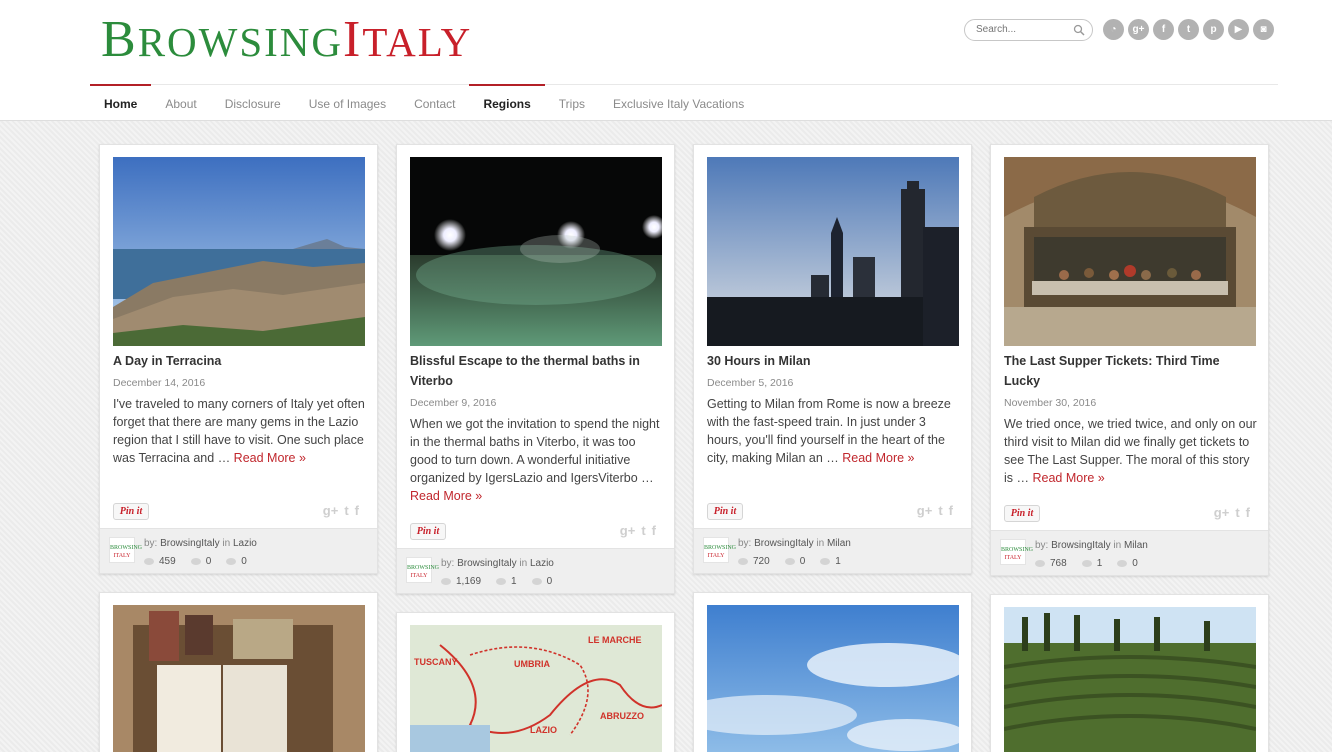 This screenshot has width=1332, height=752. What do you see at coordinates (761, 561) in the screenshot?
I see `views-count: 720` at bounding box center [761, 561].